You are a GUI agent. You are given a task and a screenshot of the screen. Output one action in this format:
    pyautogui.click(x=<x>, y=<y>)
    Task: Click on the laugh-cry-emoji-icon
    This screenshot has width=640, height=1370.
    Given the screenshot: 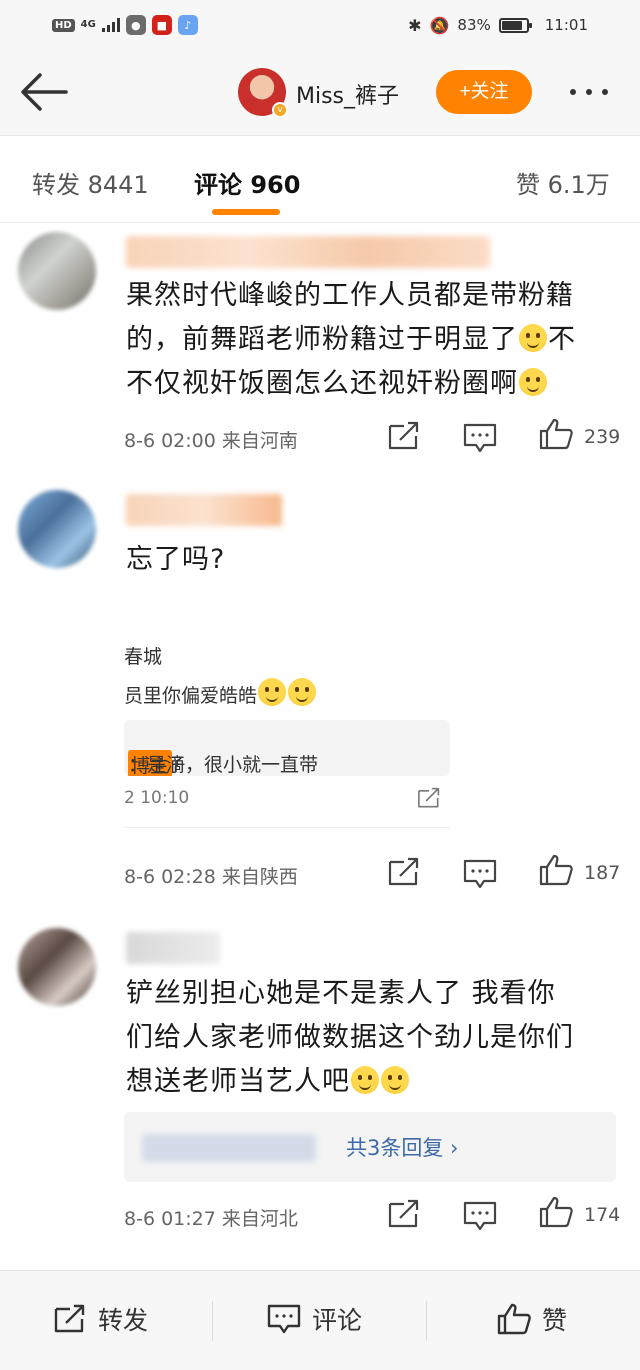 What is the action you would take?
    pyautogui.click(x=395, y=1080)
    